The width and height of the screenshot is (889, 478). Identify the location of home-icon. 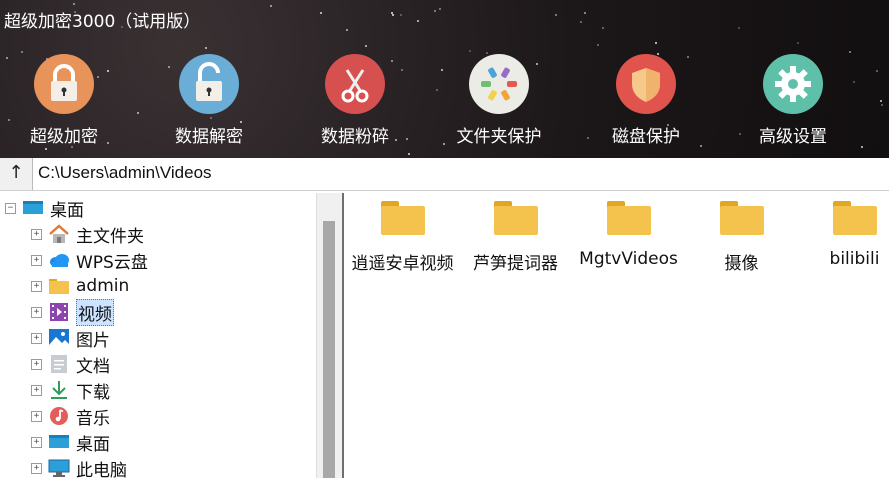
(59, 234).